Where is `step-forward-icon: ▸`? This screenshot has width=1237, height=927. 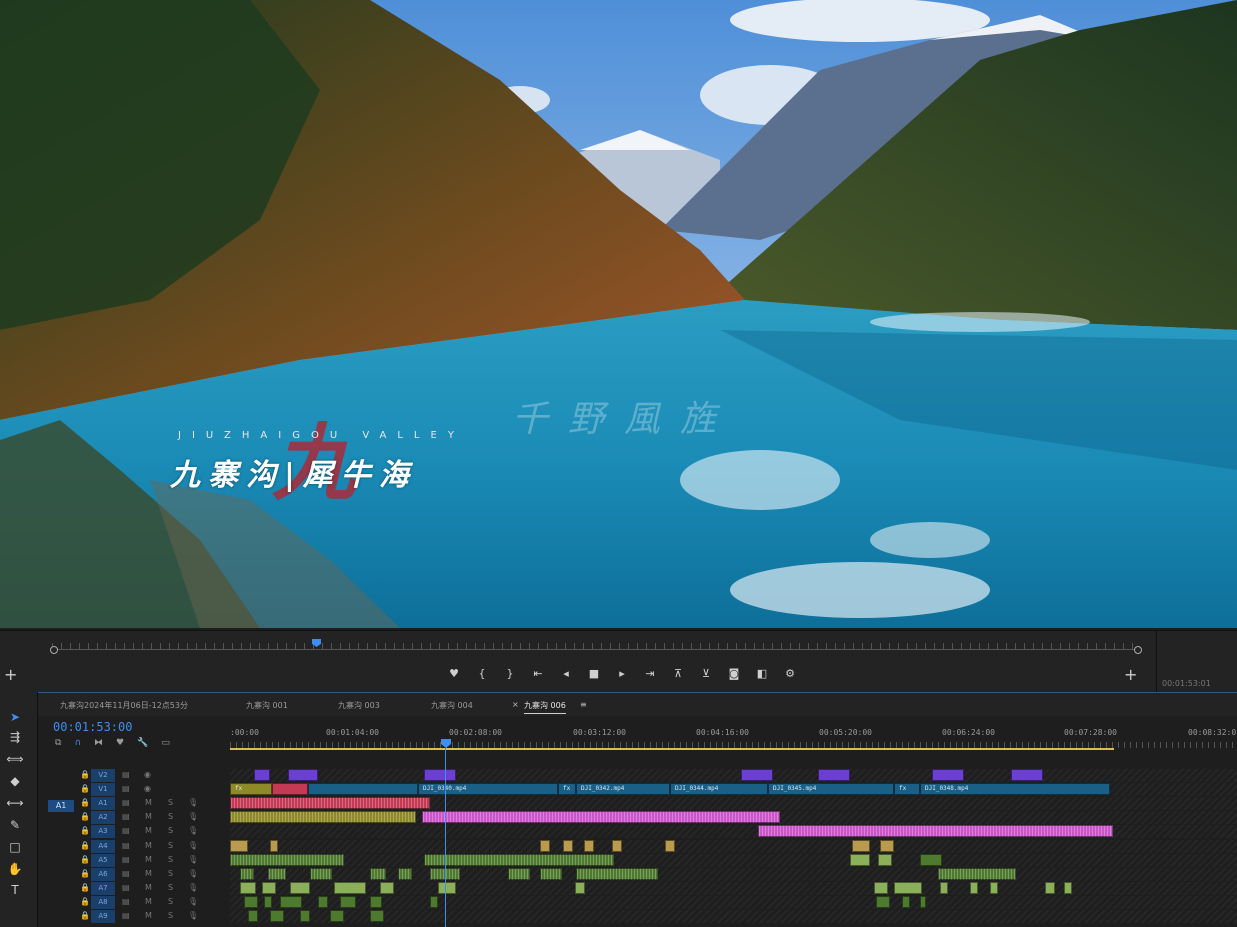
step-forward-icon: ▸ is located at coordinates (622, 673).